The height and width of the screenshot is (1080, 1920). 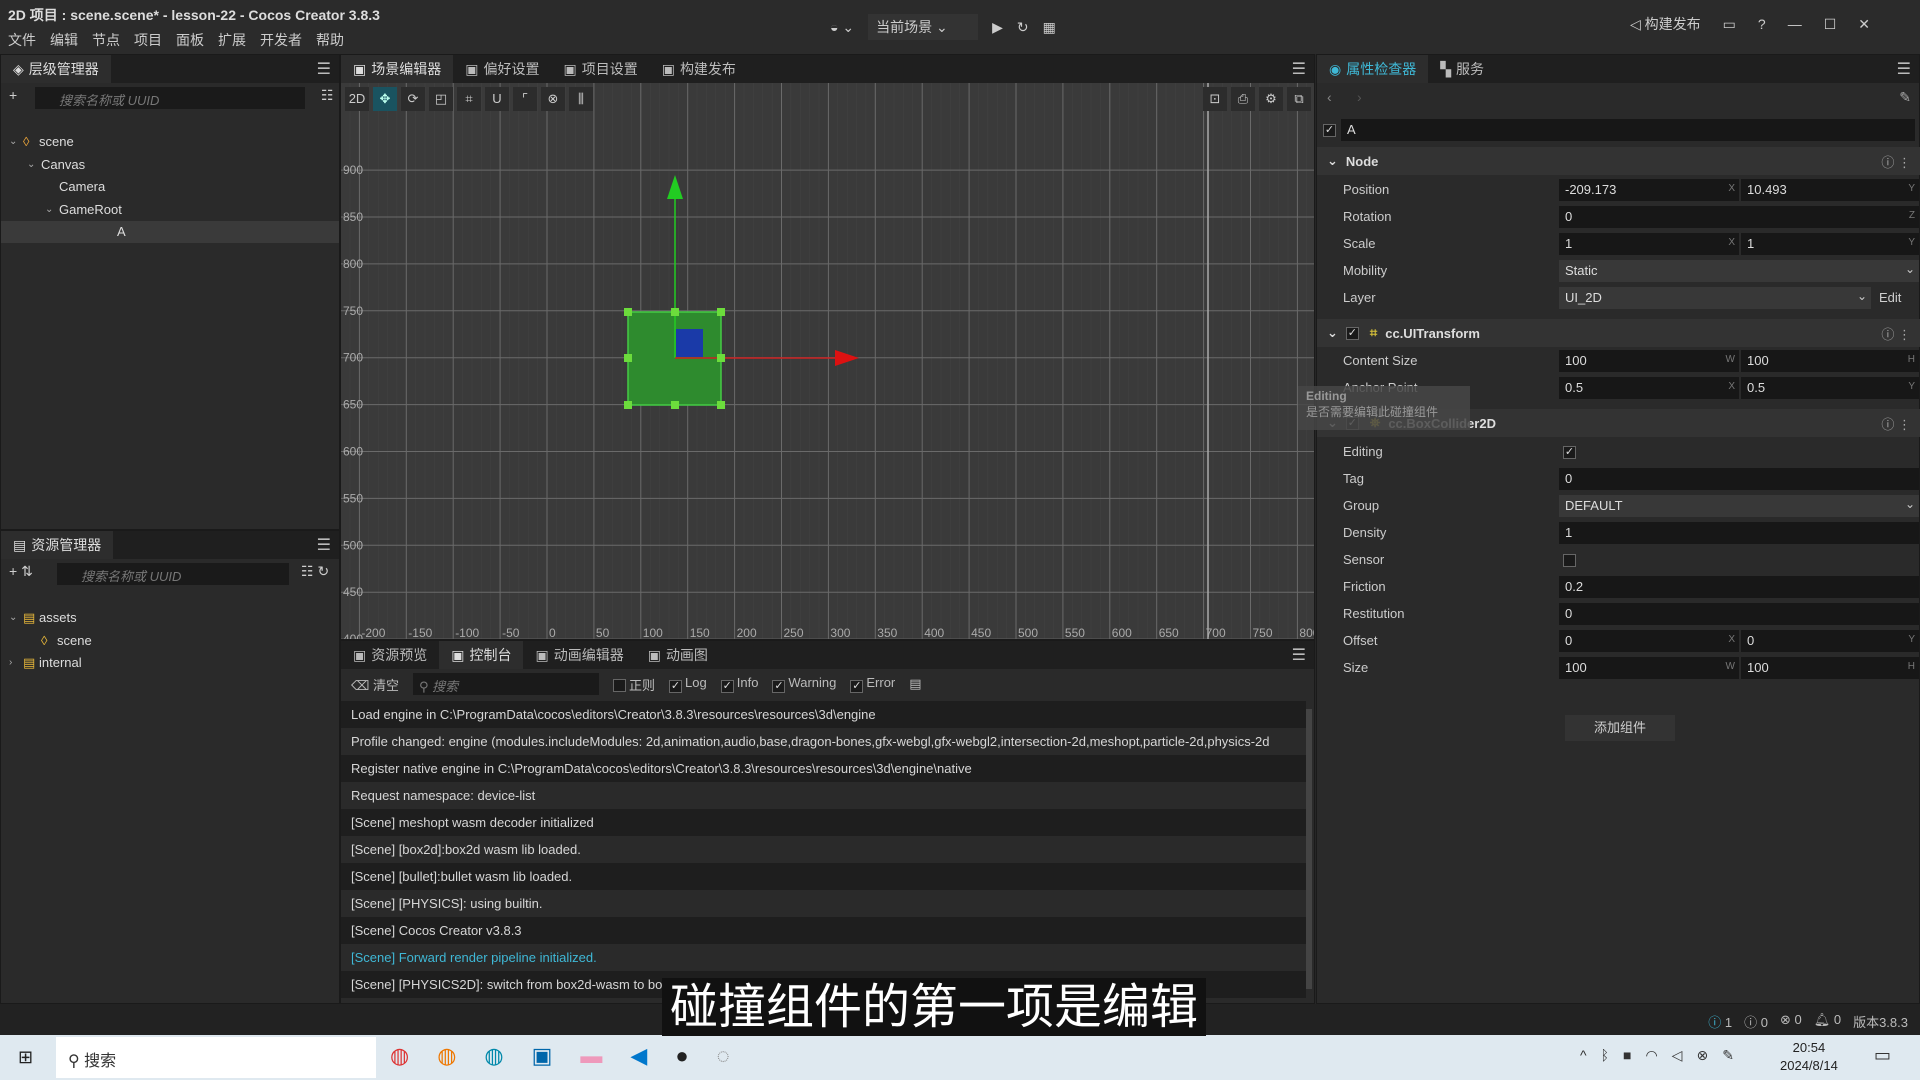 I want to click on menu-extension: 扩展, so click(x=232, y=40).